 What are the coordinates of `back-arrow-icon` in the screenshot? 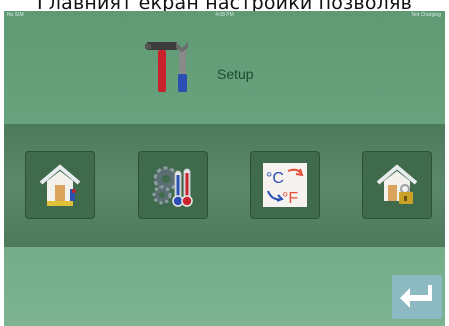 It's located at (416, 296).